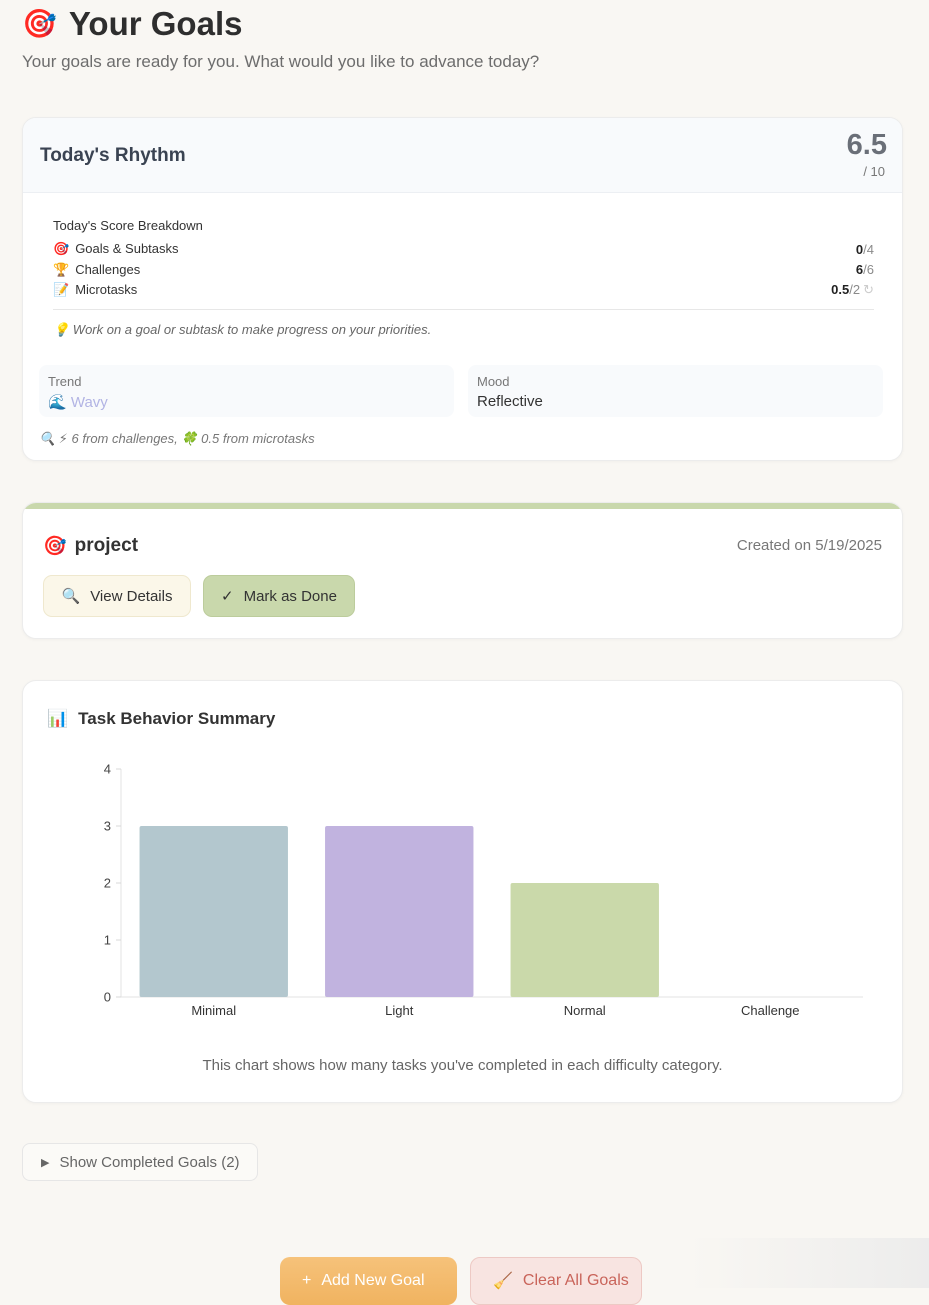  I want to click on goal-title: 🎯 project, so click(90, 546).